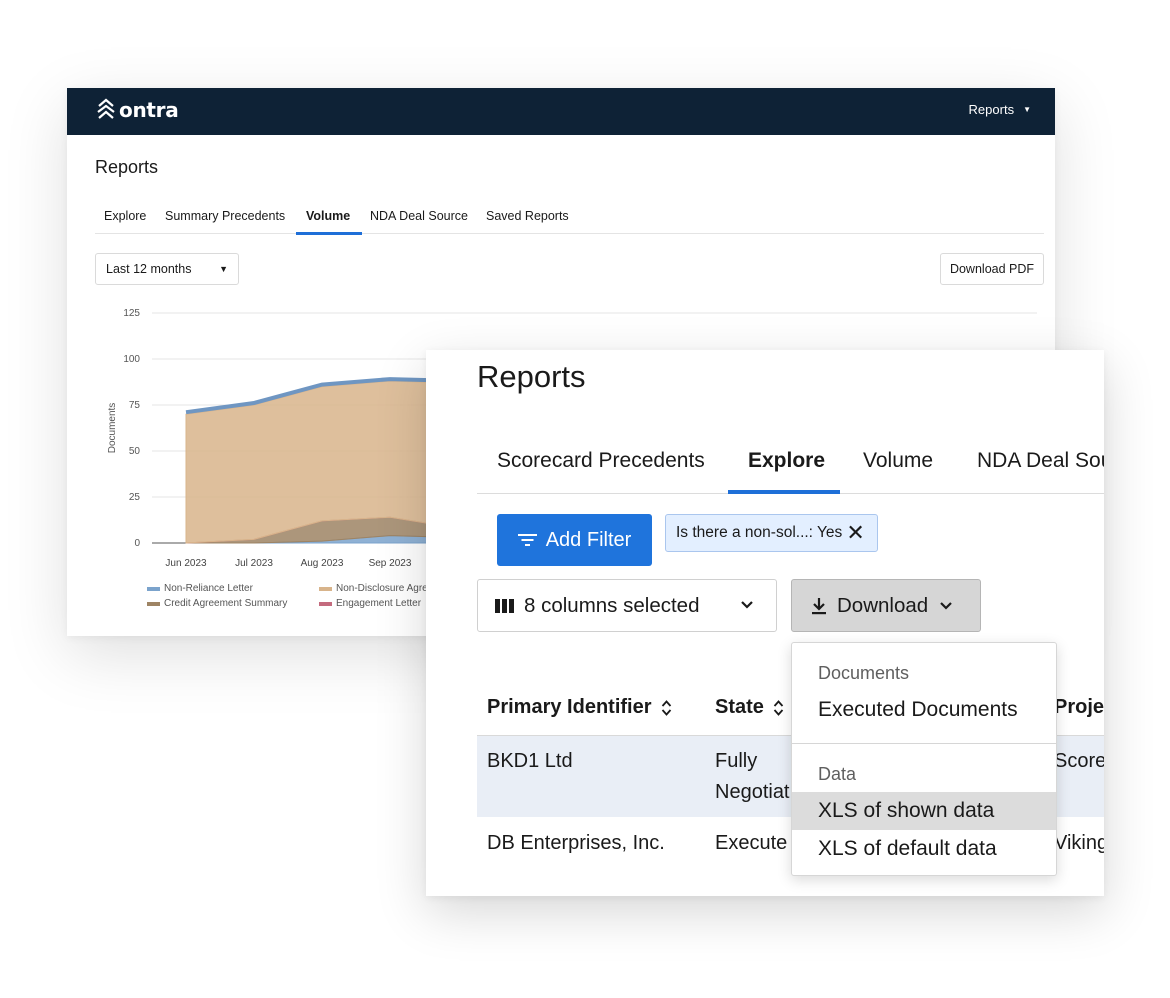 This screenshot has height=998, width=1170. What do you see at coordinates (1079, 761) in the screenshot?
I see `cell-project: Score` at bounding box center [1079, 761].